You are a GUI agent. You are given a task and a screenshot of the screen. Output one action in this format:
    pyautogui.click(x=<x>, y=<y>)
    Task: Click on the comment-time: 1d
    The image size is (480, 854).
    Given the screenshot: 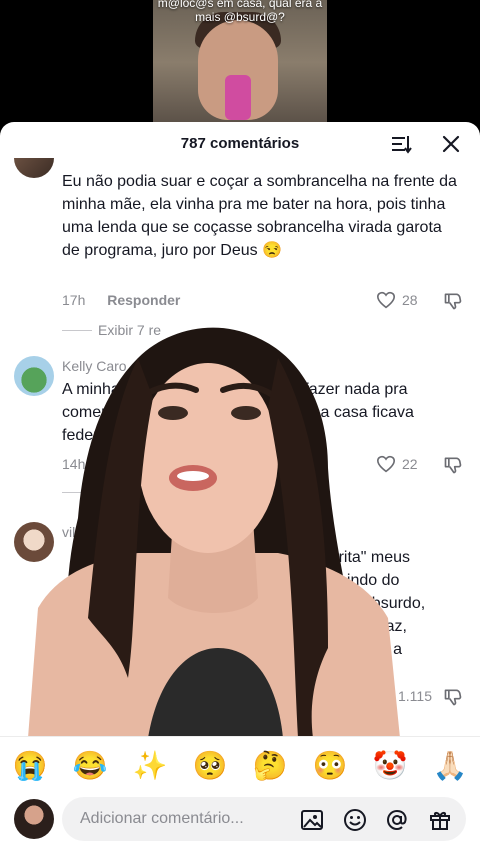 What is the action you would take?
    pyautogui.click(x=70, y=696)
    